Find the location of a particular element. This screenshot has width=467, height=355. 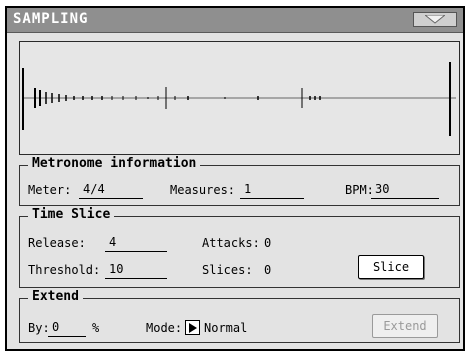

meter-label: Meter: is located at coordinates (50, 190).